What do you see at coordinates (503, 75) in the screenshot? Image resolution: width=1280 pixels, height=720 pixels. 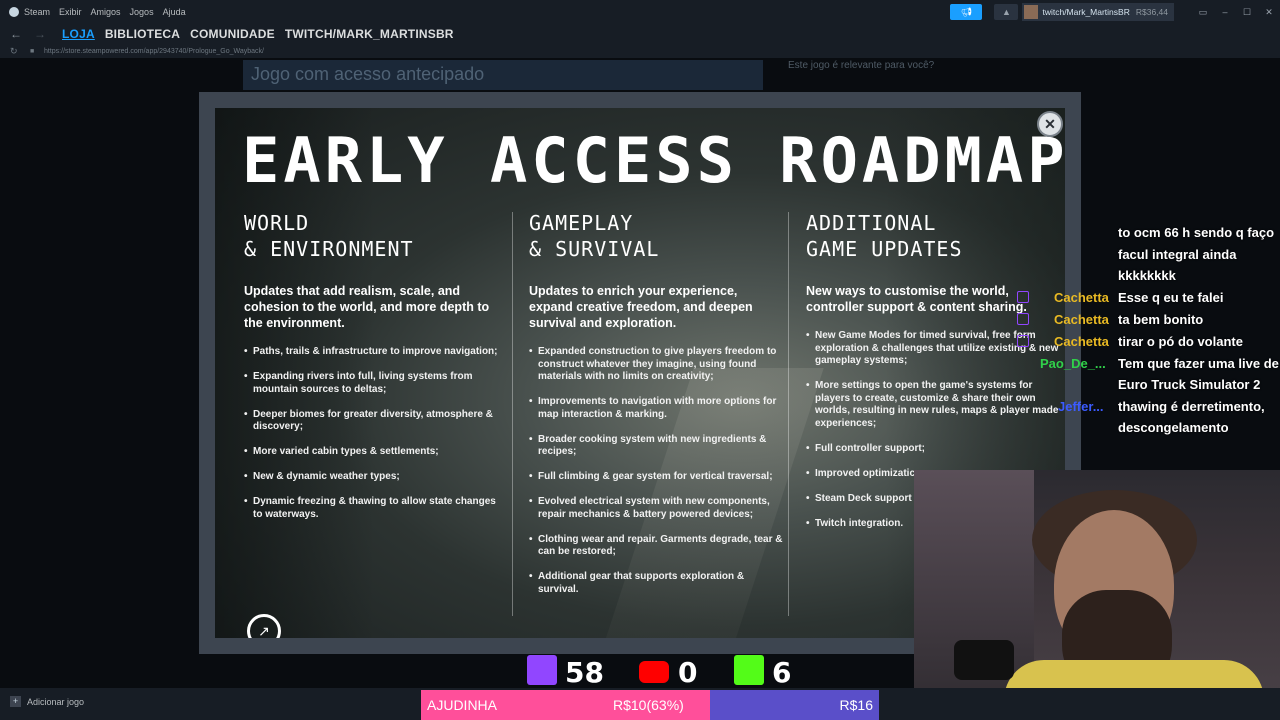 I see `early-access-banner: Jogo com acesso antecipado` at bounding box center [503, 75].